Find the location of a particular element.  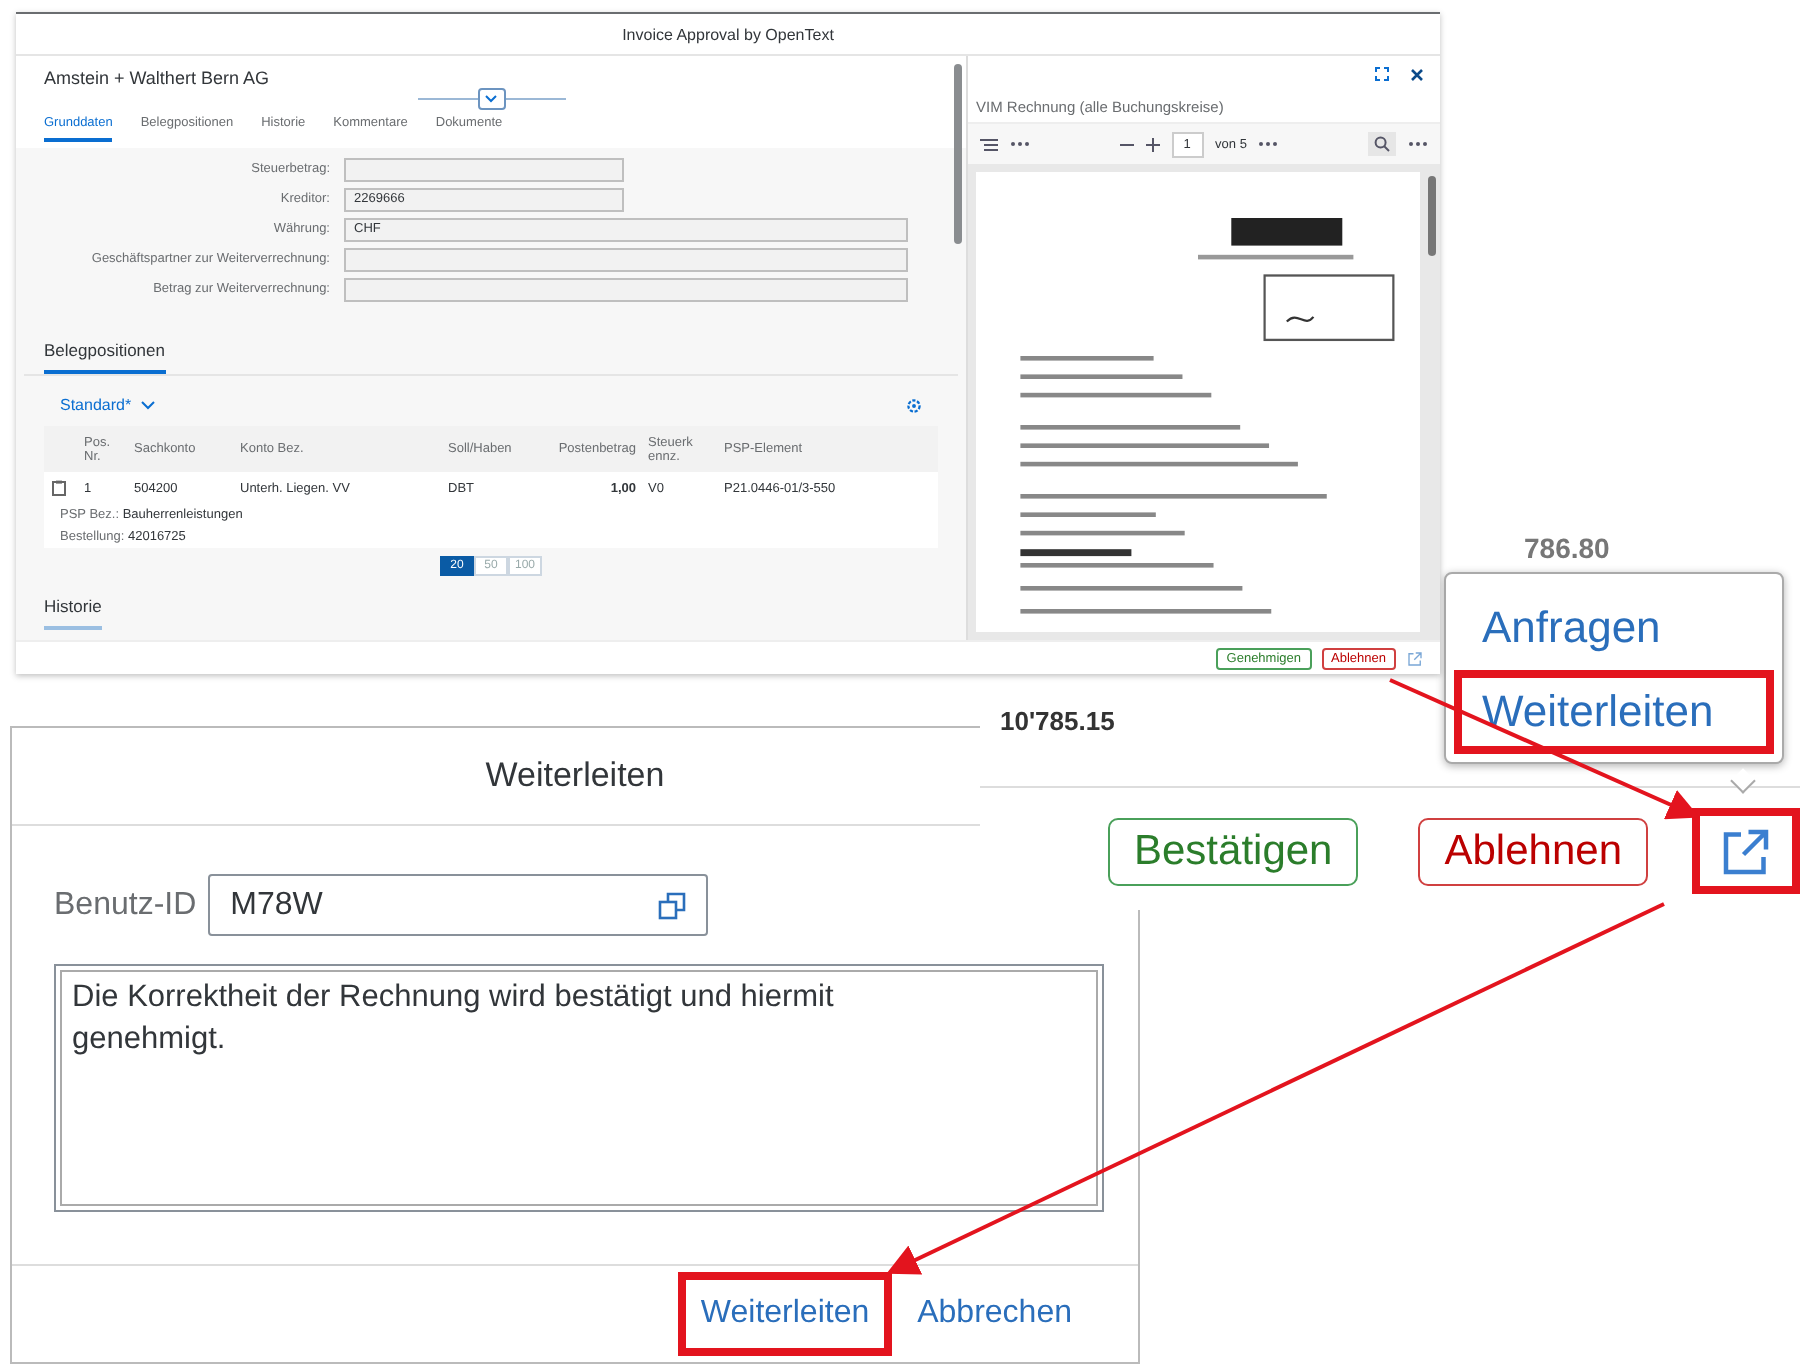

close-icon is located at coordinates (1417, 74).